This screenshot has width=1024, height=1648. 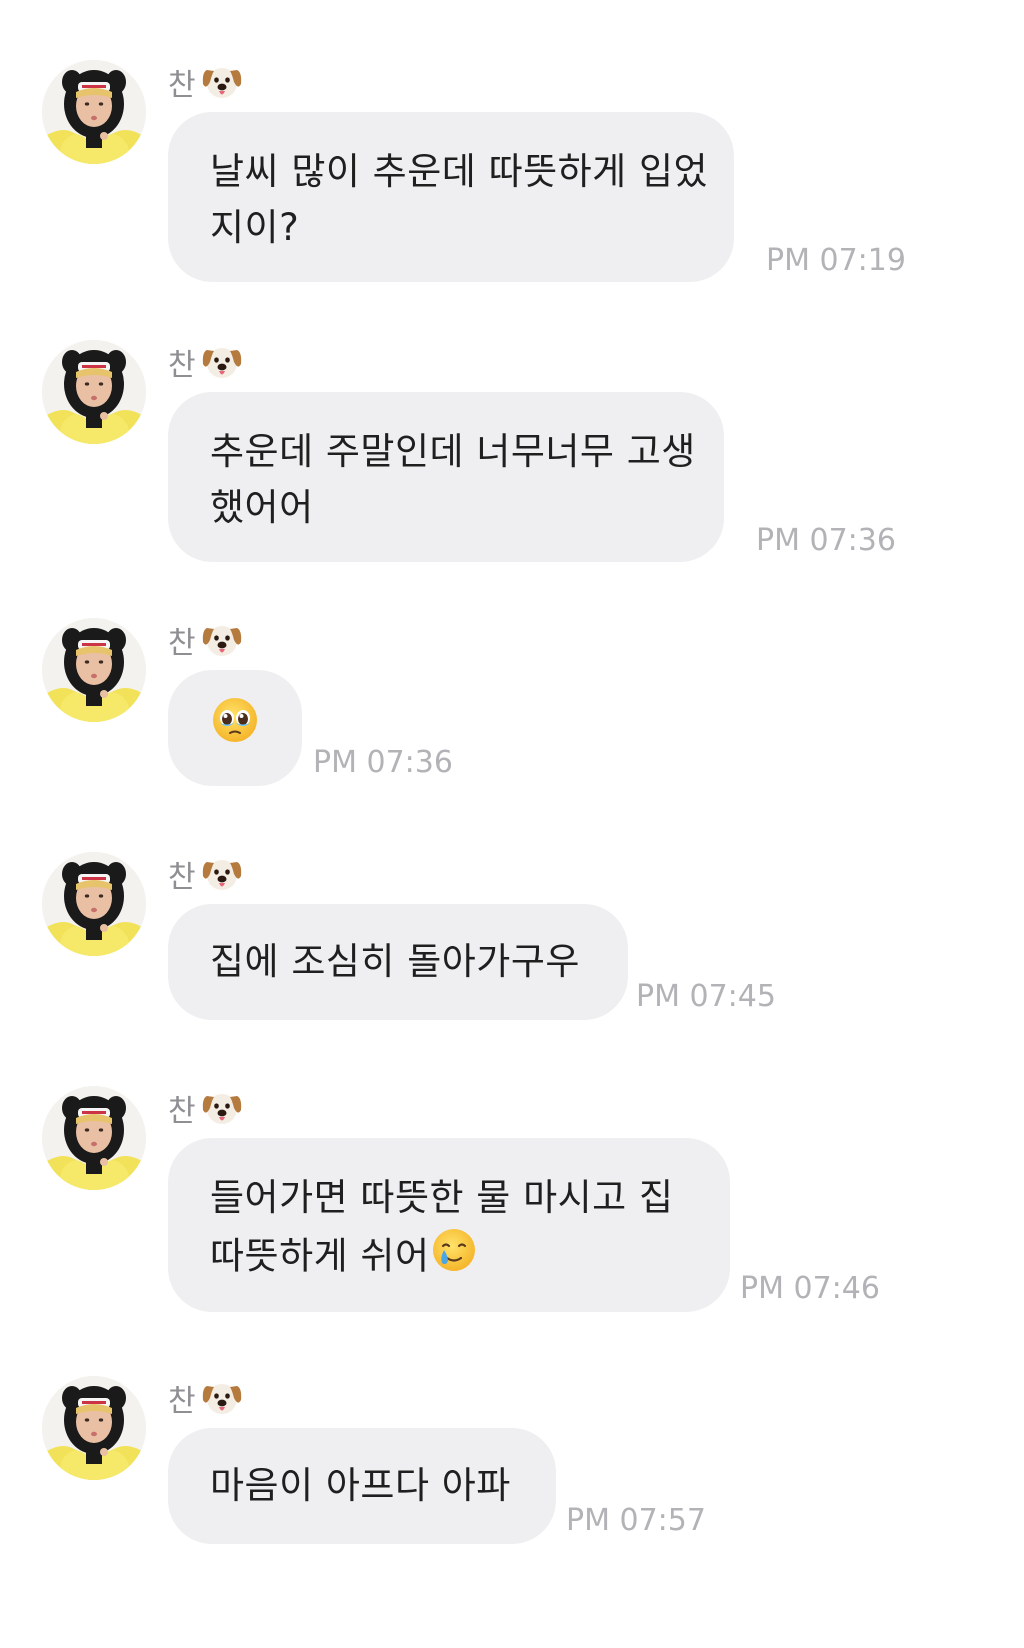 I want to click on message-text-line: 집에 조심히 돌아가구우, so click(x=395, y=961).